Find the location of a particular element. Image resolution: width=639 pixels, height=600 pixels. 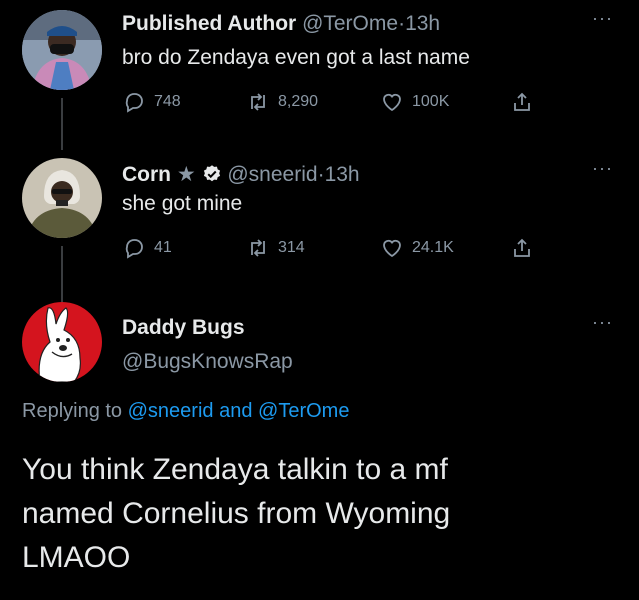

replying-prefix: Replying to is located at coordinates (72, 411).